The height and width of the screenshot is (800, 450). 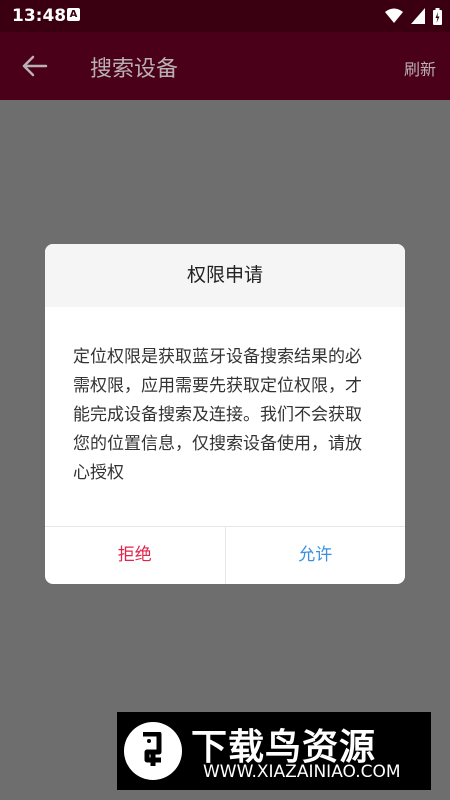 I want to click on refresh-button: 刷新, so click(x=420, y=68).